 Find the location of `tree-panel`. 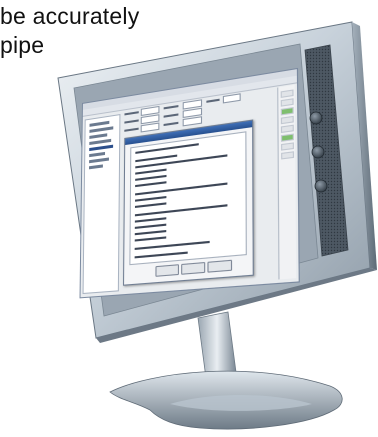

tree-panel is located at coordinates (102, 204).